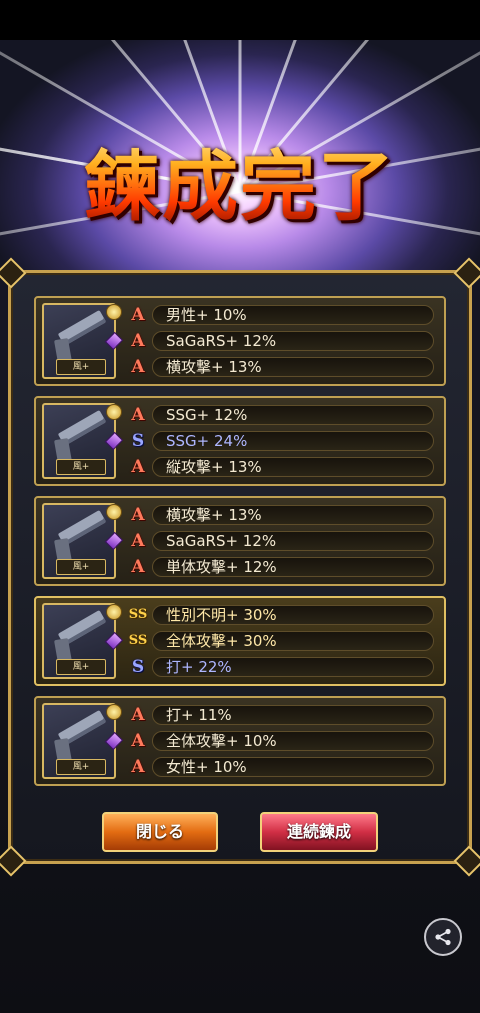 The height and width of the screenshot is (1013, 480). What do you see at coordinates (281, 641) in the screenshot?
I see `stat-row: SS 全体攻撃+ 30%` at bounding box center [281, 641].